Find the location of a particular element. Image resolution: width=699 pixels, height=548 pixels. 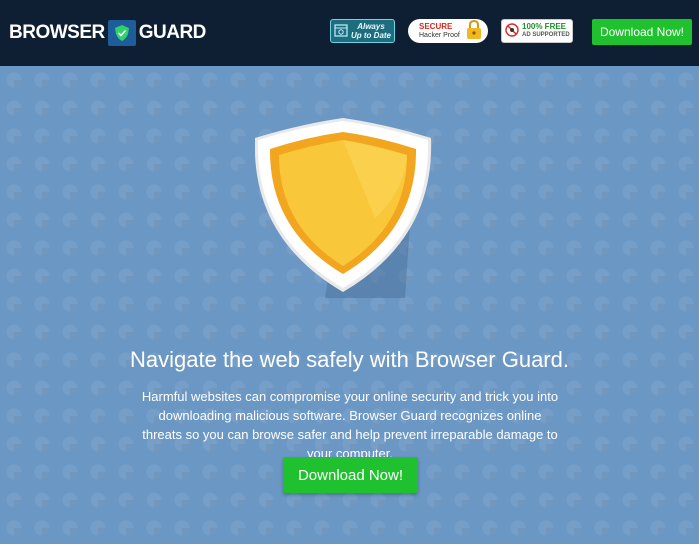

shield-check-icon is located at coordinates (121, 33).